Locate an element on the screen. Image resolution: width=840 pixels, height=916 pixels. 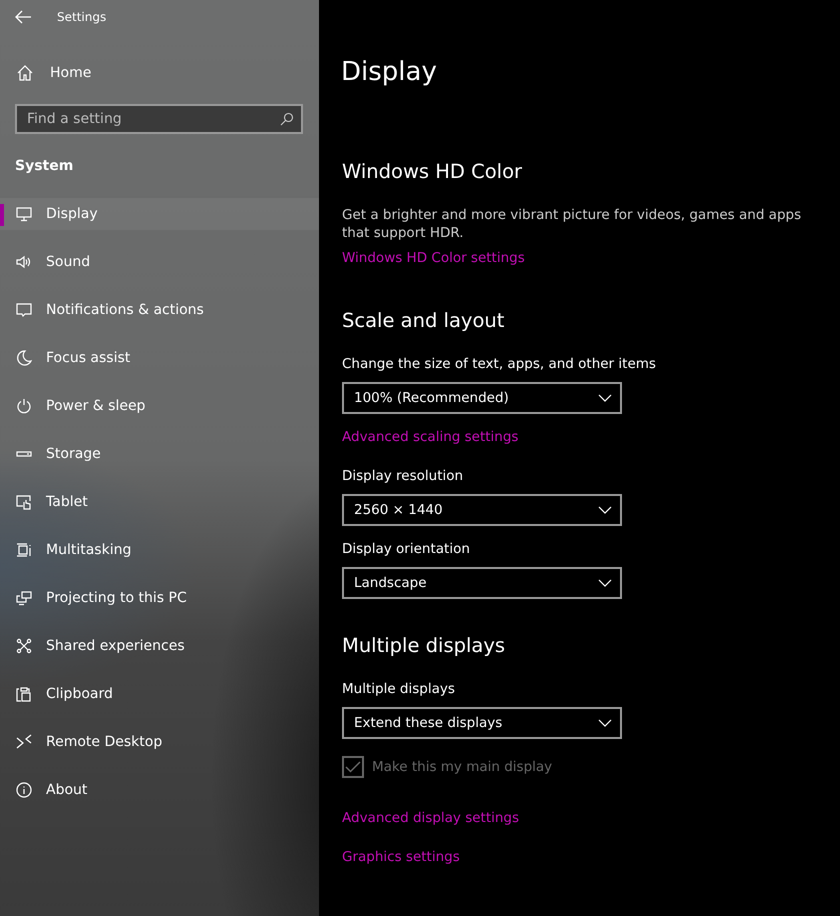
sidebar-item: Tablet is located at coordinates (159, 502).